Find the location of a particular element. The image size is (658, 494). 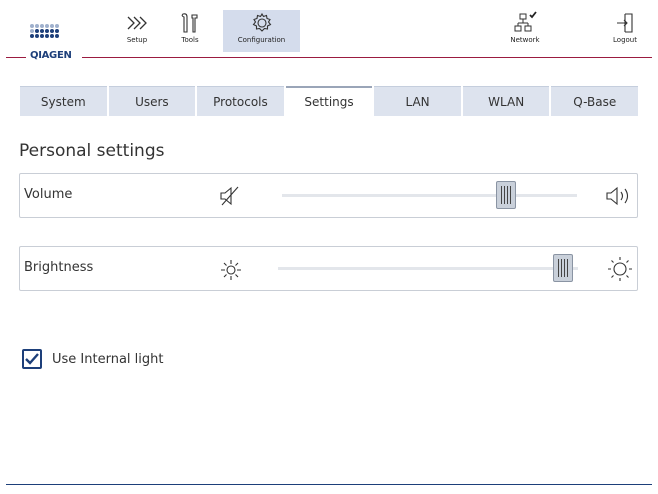

brightness-slider-track is located at coordinates (428, 268).